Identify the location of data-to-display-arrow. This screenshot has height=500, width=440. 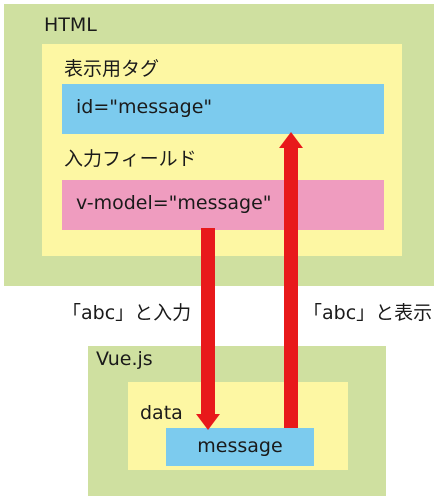
(291, 280).